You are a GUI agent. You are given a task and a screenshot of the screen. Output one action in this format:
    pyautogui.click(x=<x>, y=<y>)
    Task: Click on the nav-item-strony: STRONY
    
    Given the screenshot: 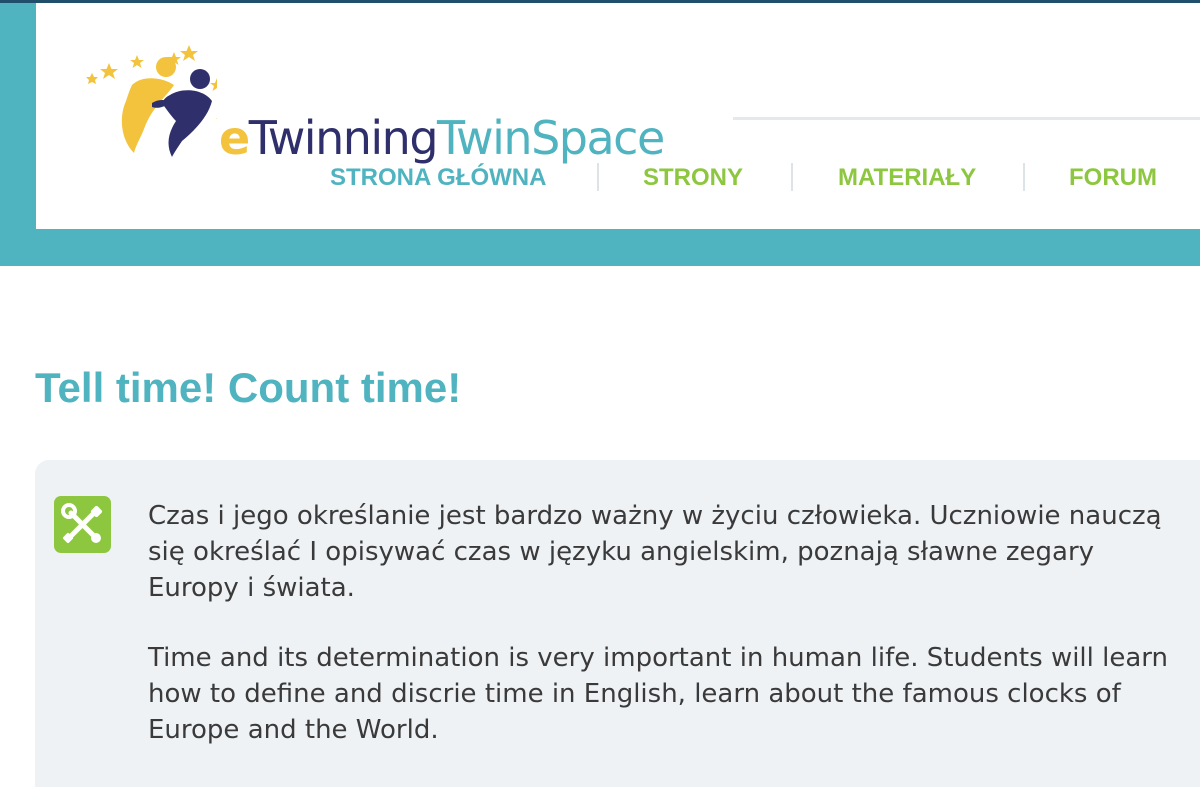 What is the action you would take?
    pyautogui.click(x=693, y=178)
    